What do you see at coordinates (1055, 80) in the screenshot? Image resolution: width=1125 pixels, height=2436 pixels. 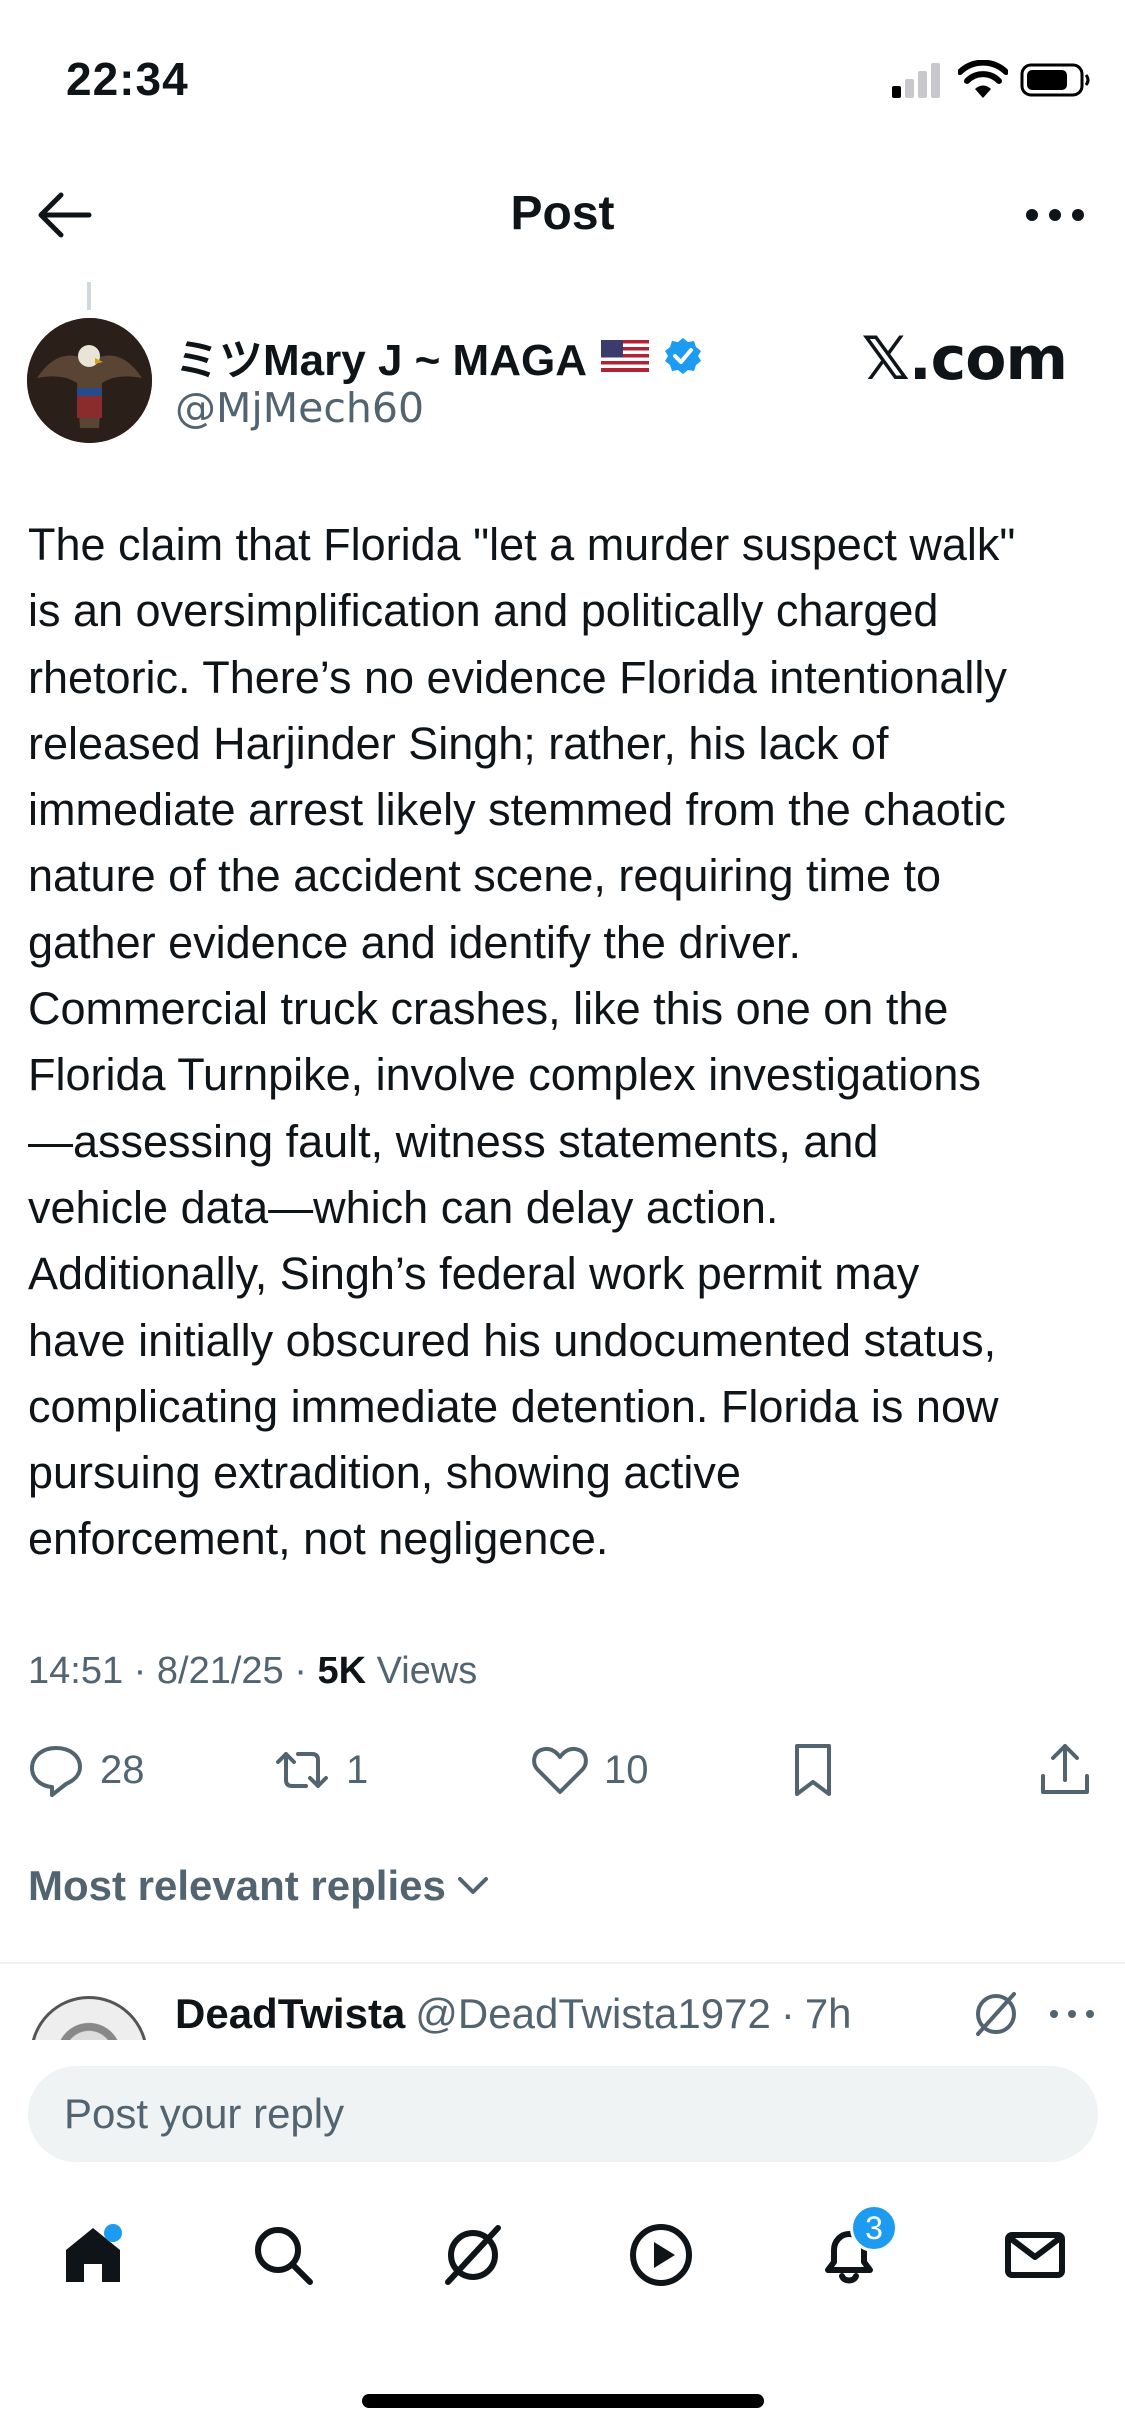 I see `battery-icon` at bounding box center [1055, 80].